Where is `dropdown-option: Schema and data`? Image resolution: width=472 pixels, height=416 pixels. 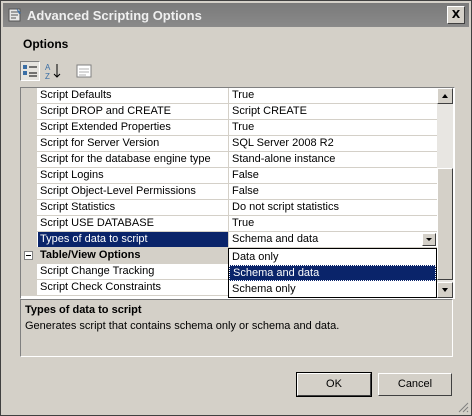 dropdown-option: Schema and data is located at coordinates (332, 273).